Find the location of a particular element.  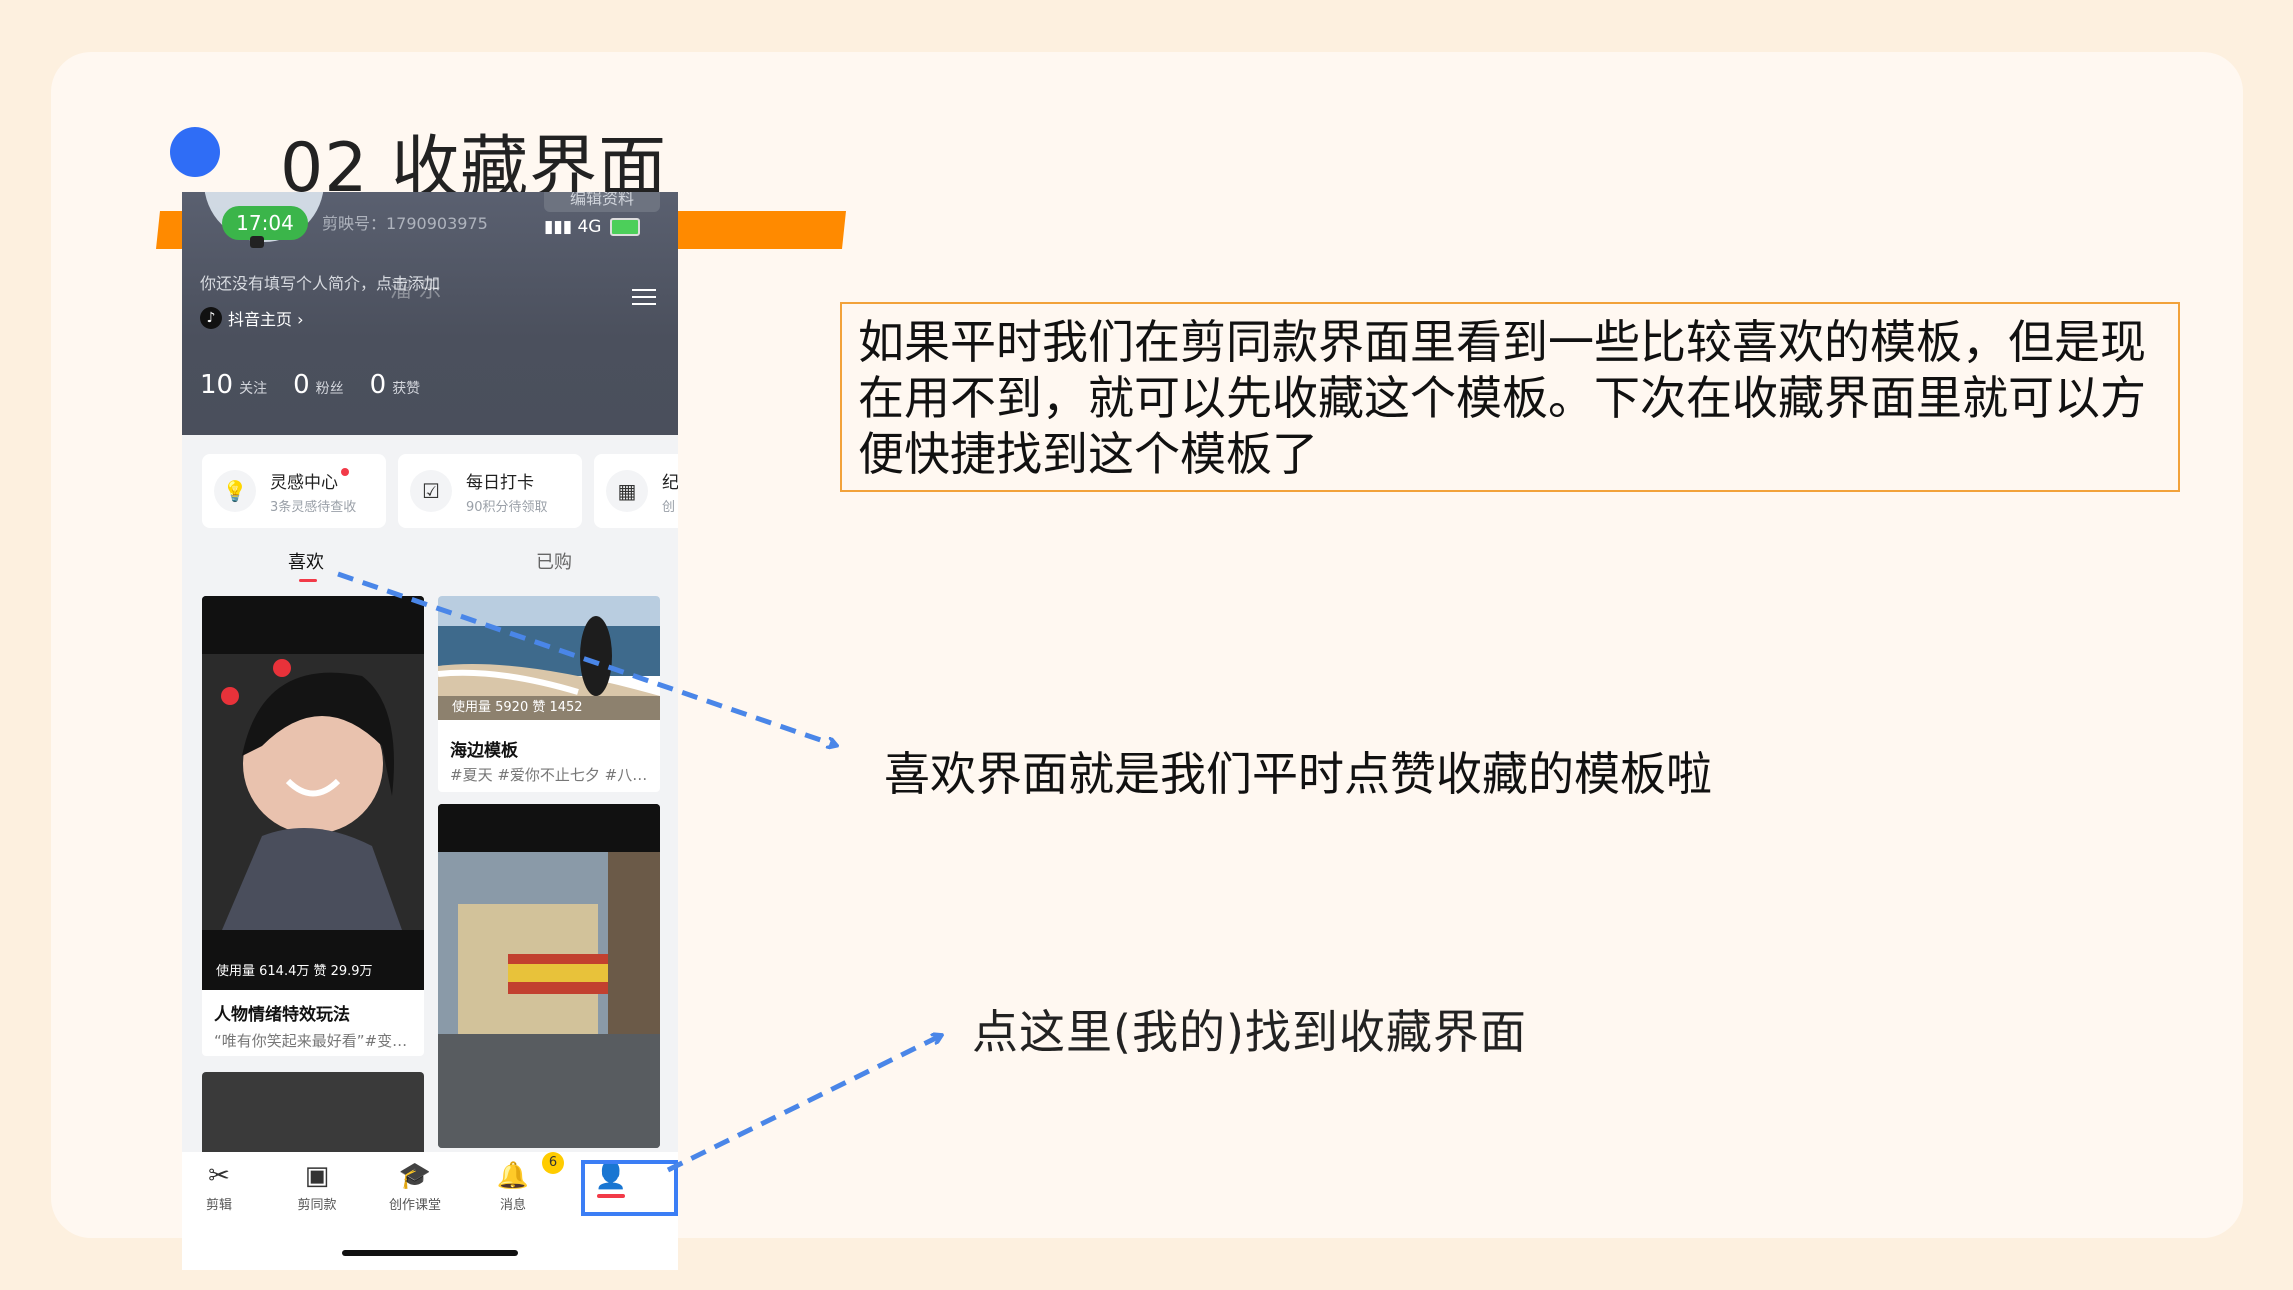

arrow-to-profile-note is located at coordinates (803, 1104).